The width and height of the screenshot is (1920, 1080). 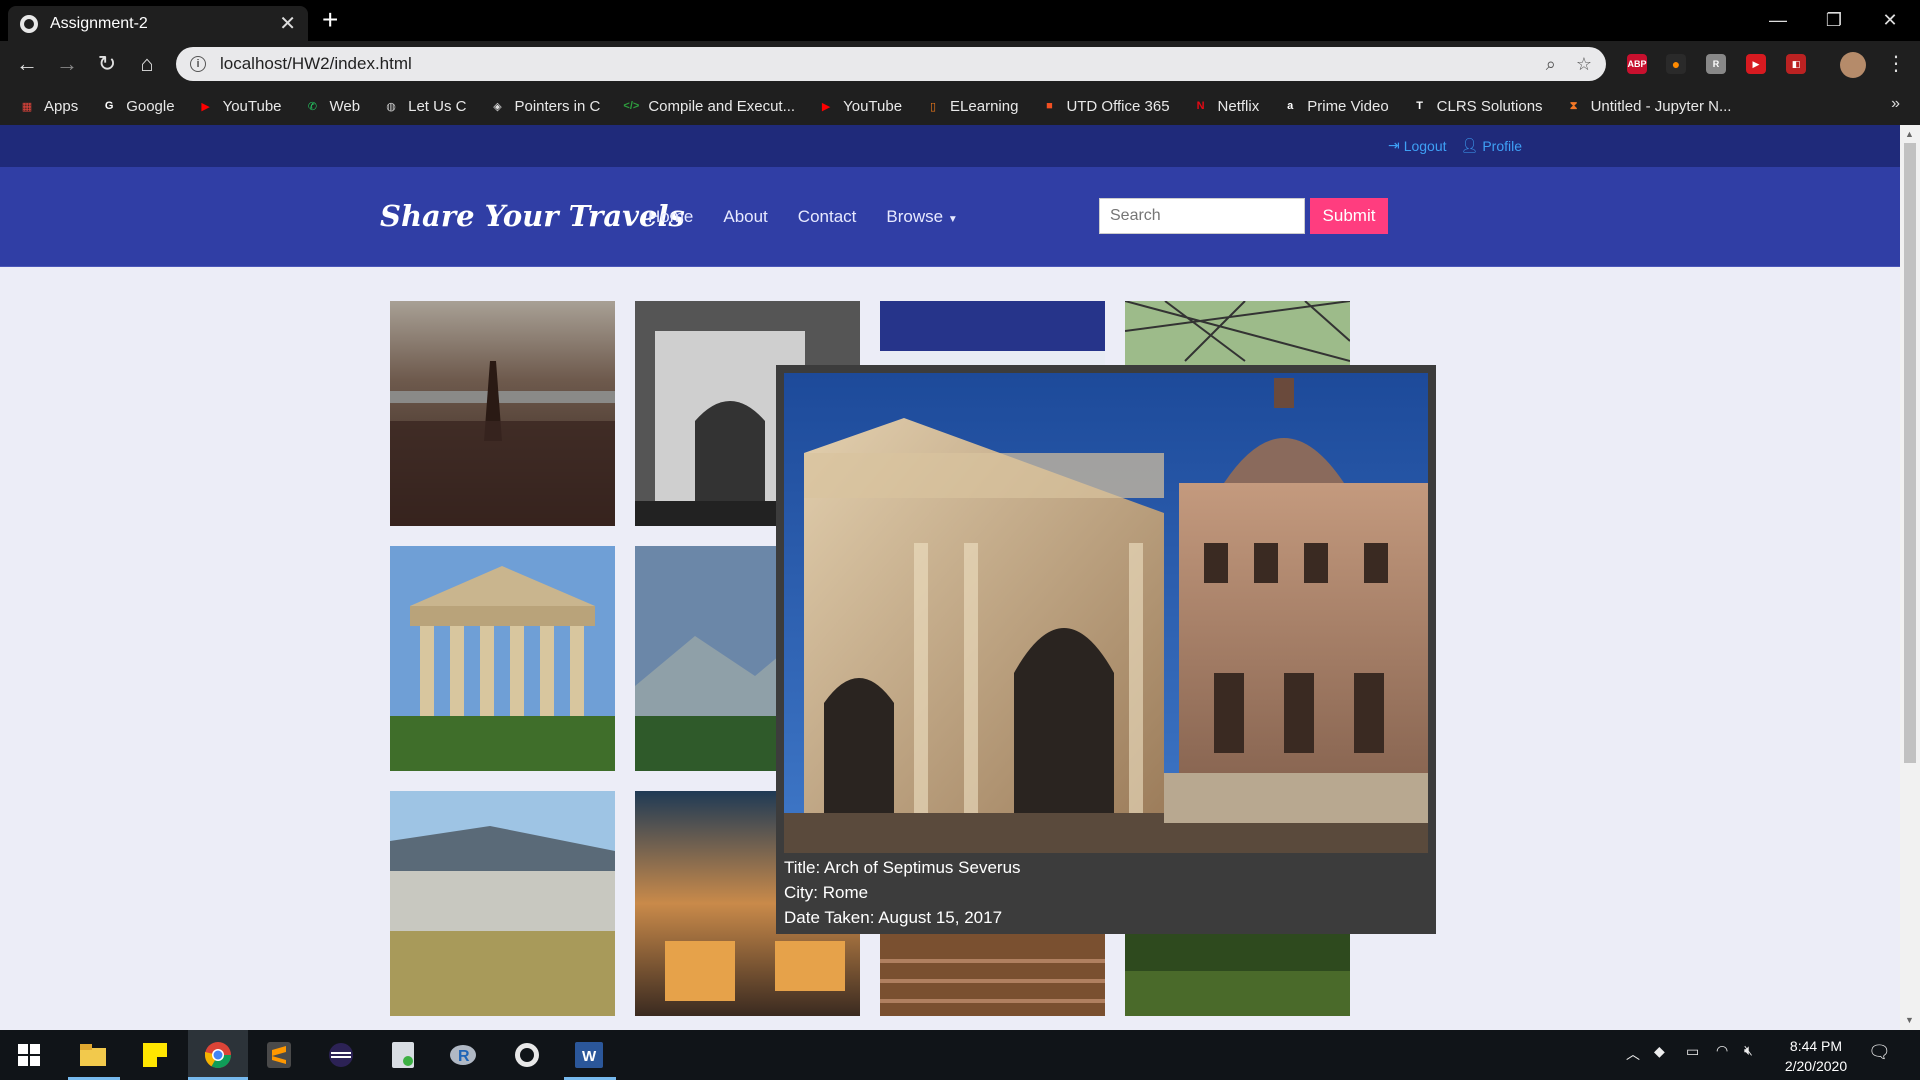 I want to click on bookmark-item: ◈ Pointers in C, so click(x=544, y=106).